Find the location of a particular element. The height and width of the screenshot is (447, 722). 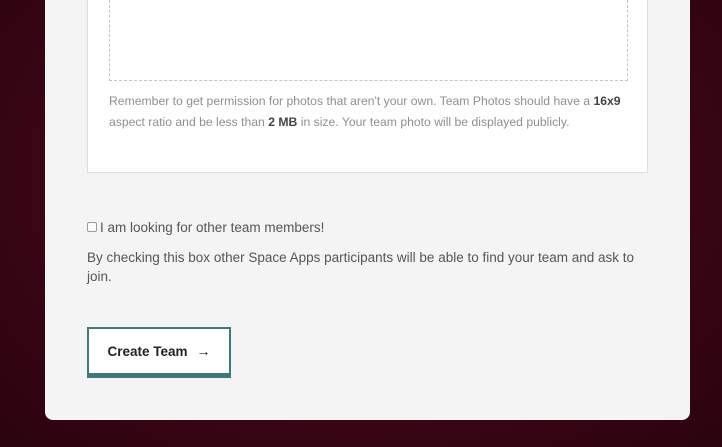

looking-for-members-option: I am looking for other team members! is located at coordinates (205, 227).